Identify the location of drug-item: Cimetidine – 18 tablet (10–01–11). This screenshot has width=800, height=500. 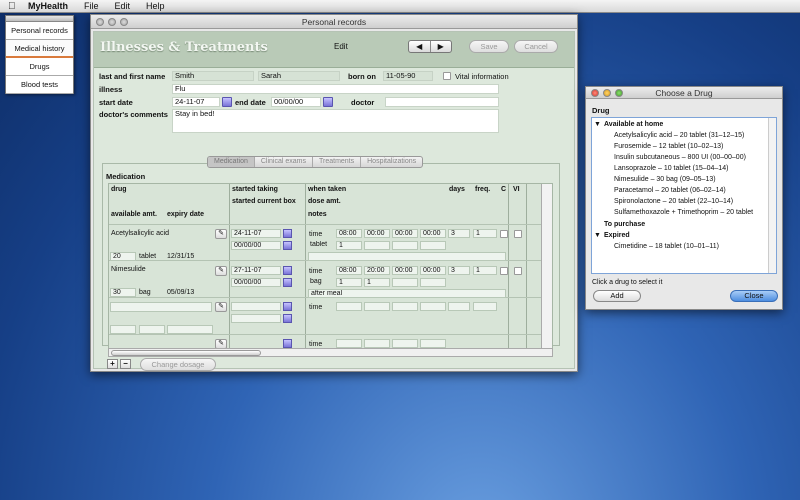
(666, 246).